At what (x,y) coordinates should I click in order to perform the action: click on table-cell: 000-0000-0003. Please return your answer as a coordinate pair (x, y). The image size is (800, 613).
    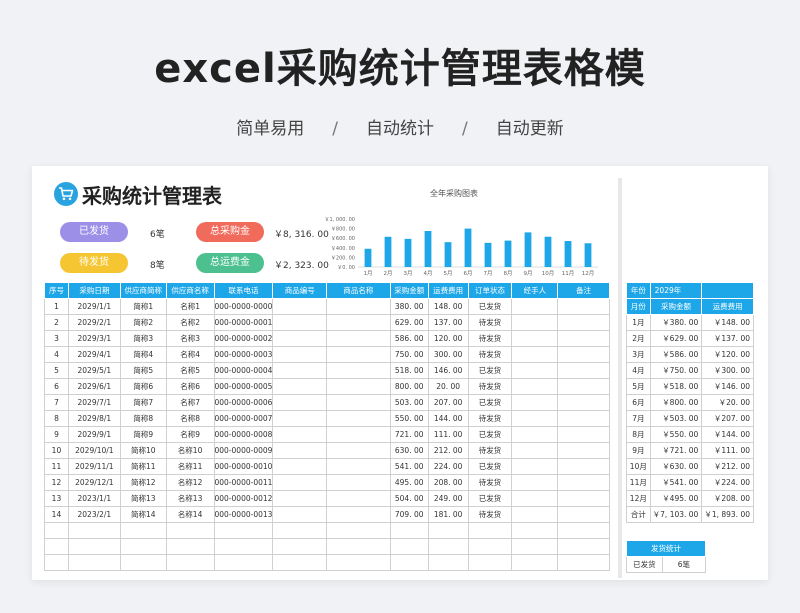
    Looking at the image, I should click on (243, 354).